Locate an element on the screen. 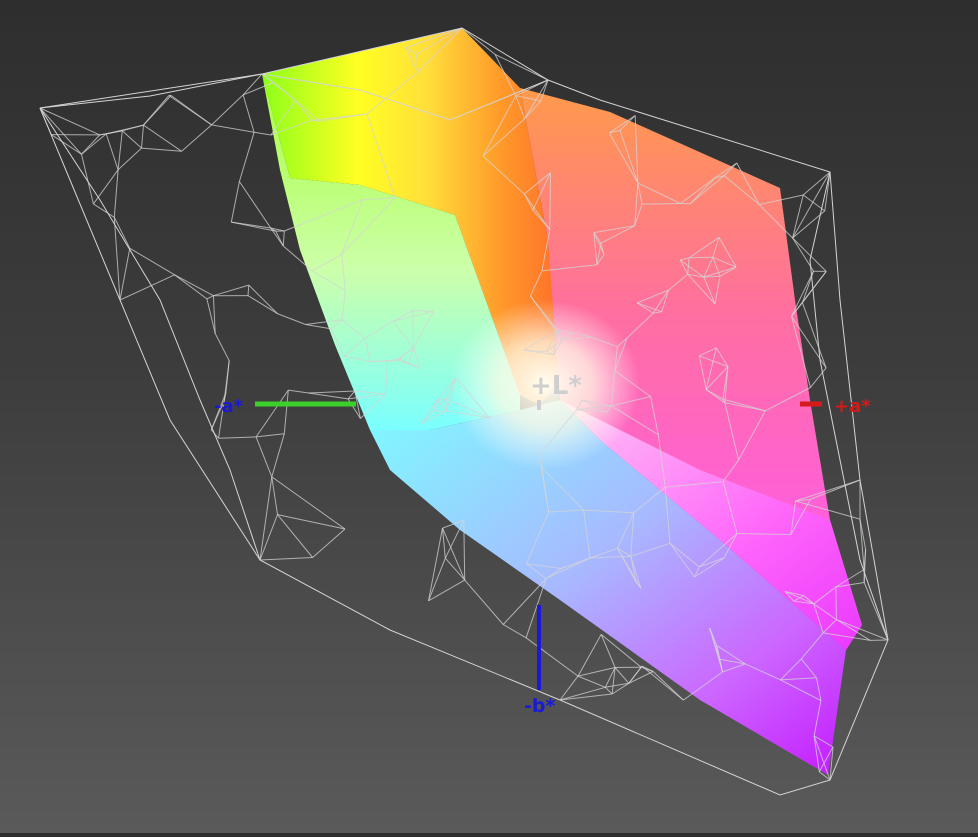 This screenshot has width=978, height=837. wireframe-left-seam is located at coordinates (150, 334).